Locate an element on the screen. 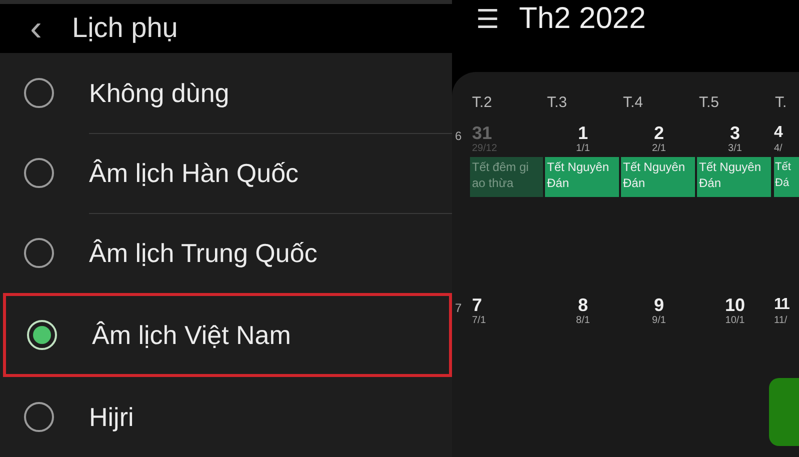  back-icon: ‹ is located at coordinates (36, 28).